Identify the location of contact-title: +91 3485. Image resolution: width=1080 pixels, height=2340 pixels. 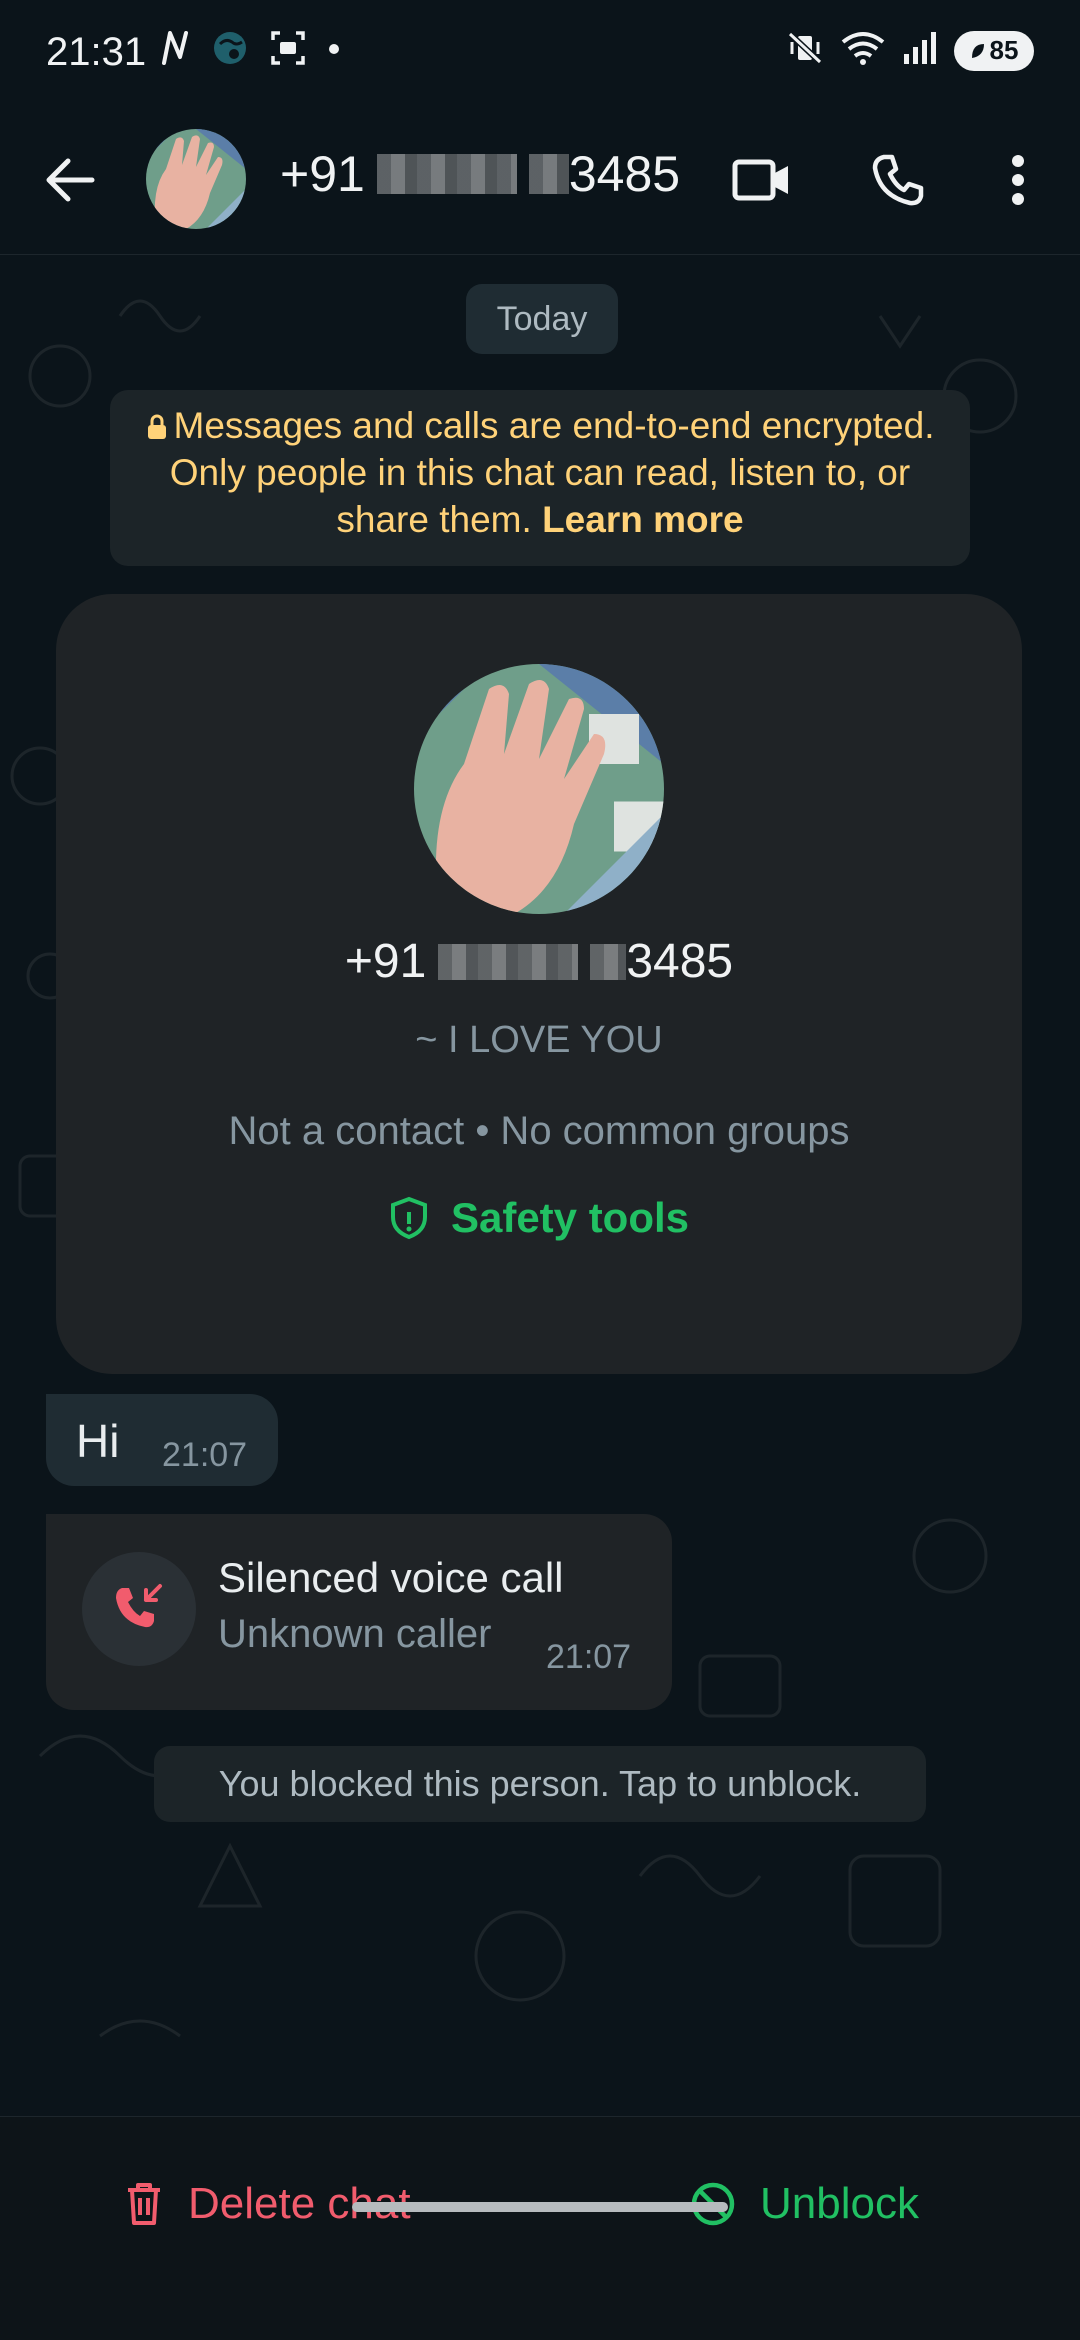
(480, 174).